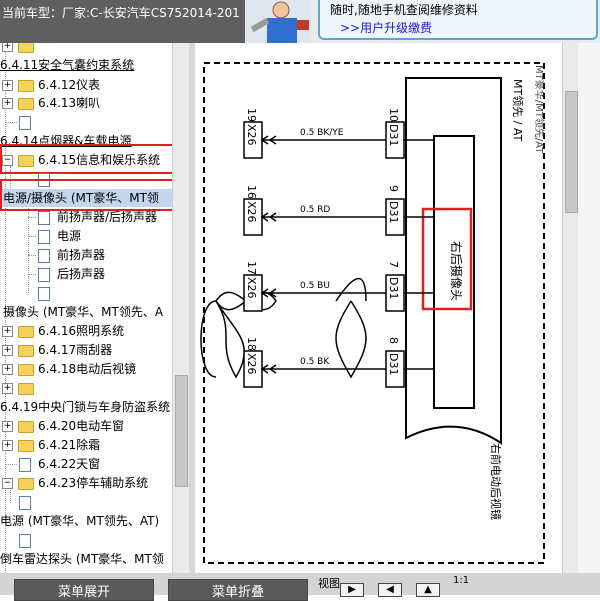 The image size is (600, 601). What do you see at coordinates (79, 521) in the screenshot?
I see `tree-item-label: 电源 (MT豪华、MT领先、AT)` at bounding box center [79, 521].